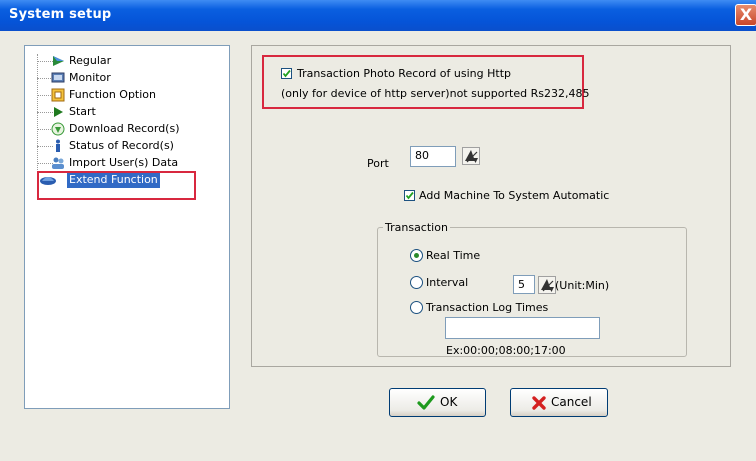 This screenshot has height=461, width=756. I want to click on ok-button: OK, so click(437, 402).